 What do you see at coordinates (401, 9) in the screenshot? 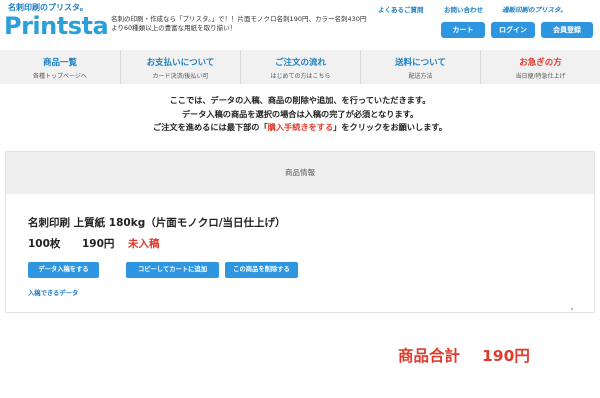
I see `faq-link: よくあるご質問` at bounding box center [401, 9].